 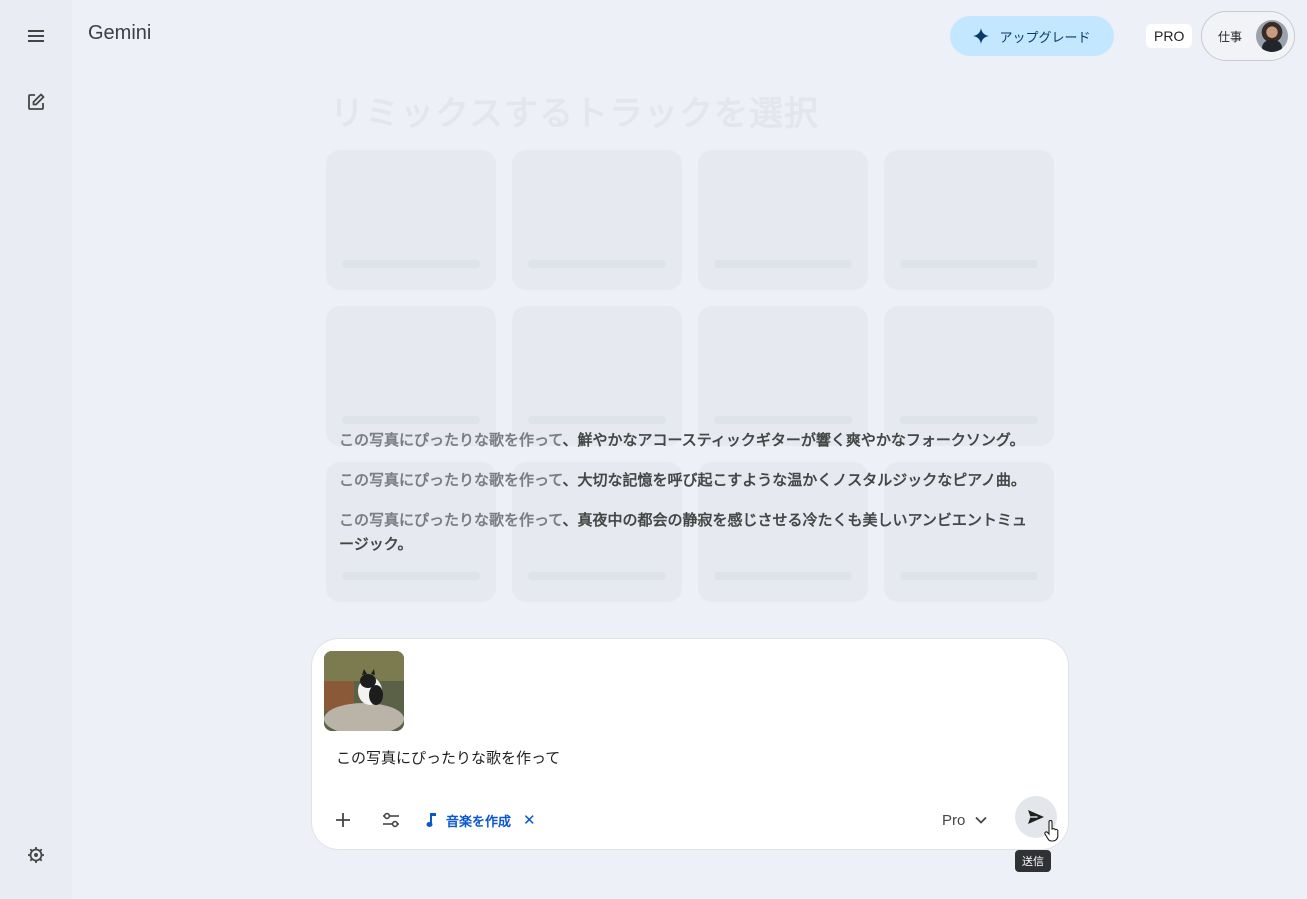 I want to click on attached-image-thumbnail, so click(x=364, y=691).